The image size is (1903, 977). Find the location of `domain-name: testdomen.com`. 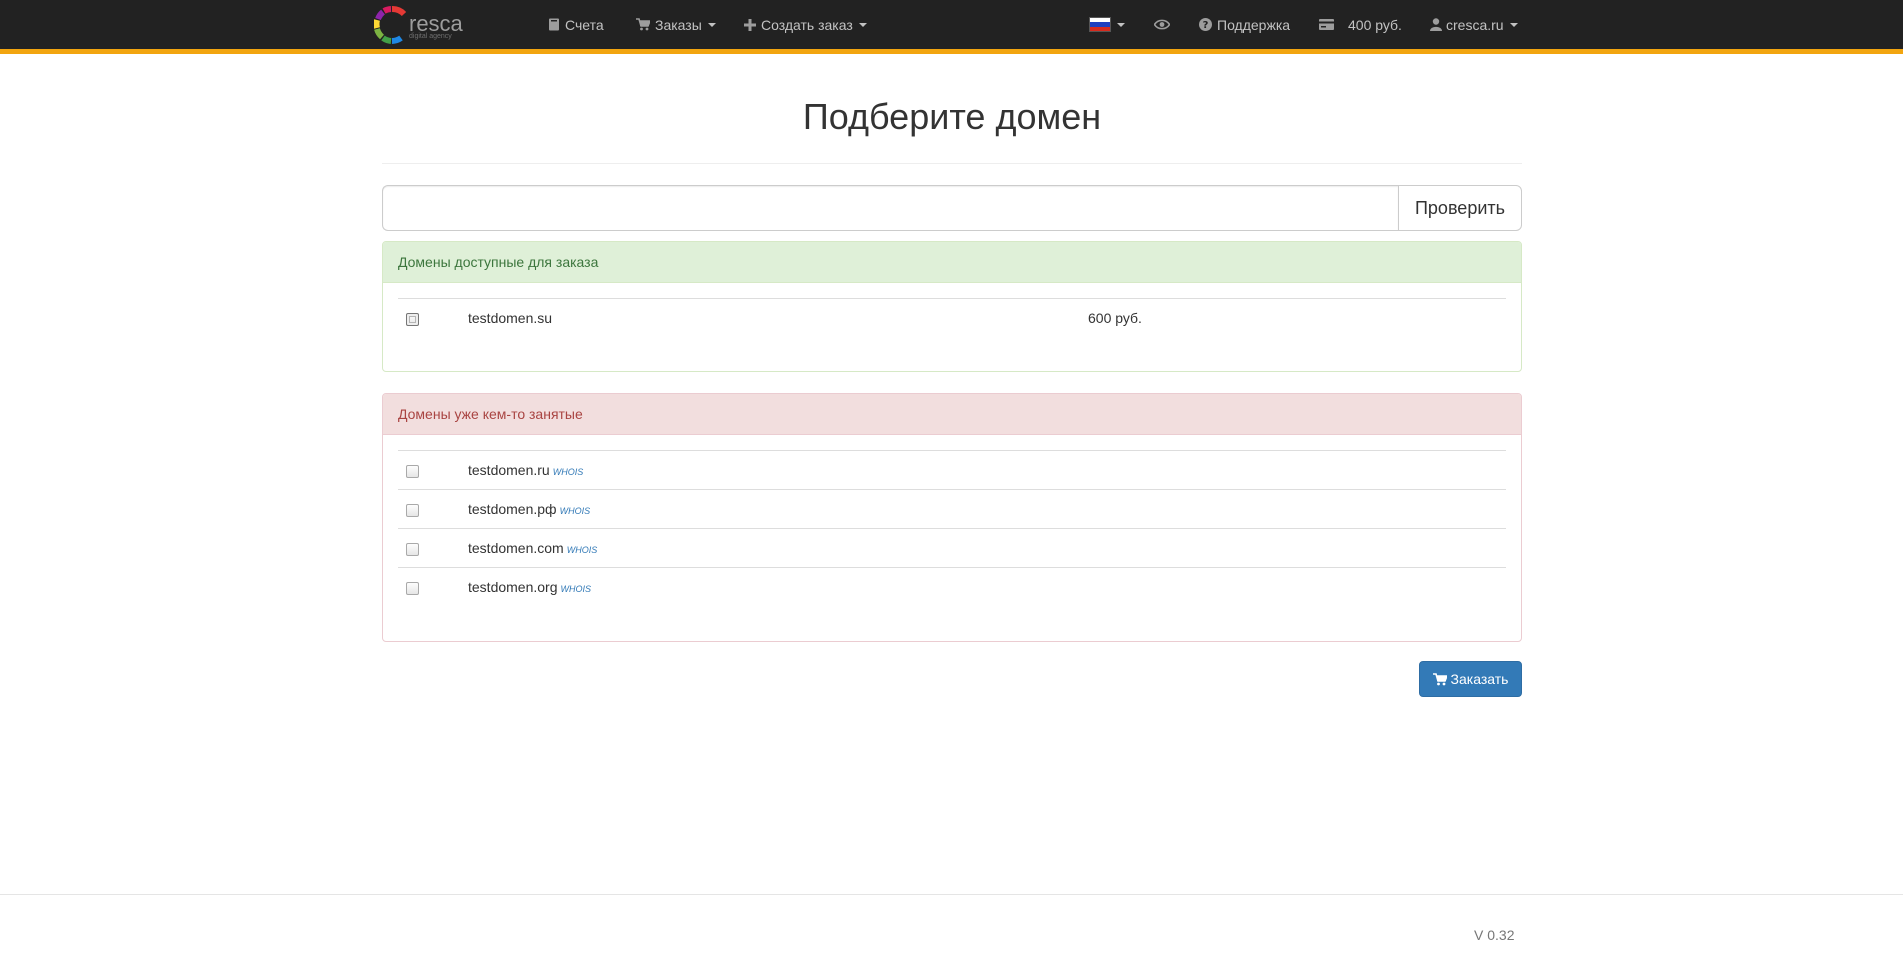

domain-name: testdomen.com is located at coordinates (516, 548).